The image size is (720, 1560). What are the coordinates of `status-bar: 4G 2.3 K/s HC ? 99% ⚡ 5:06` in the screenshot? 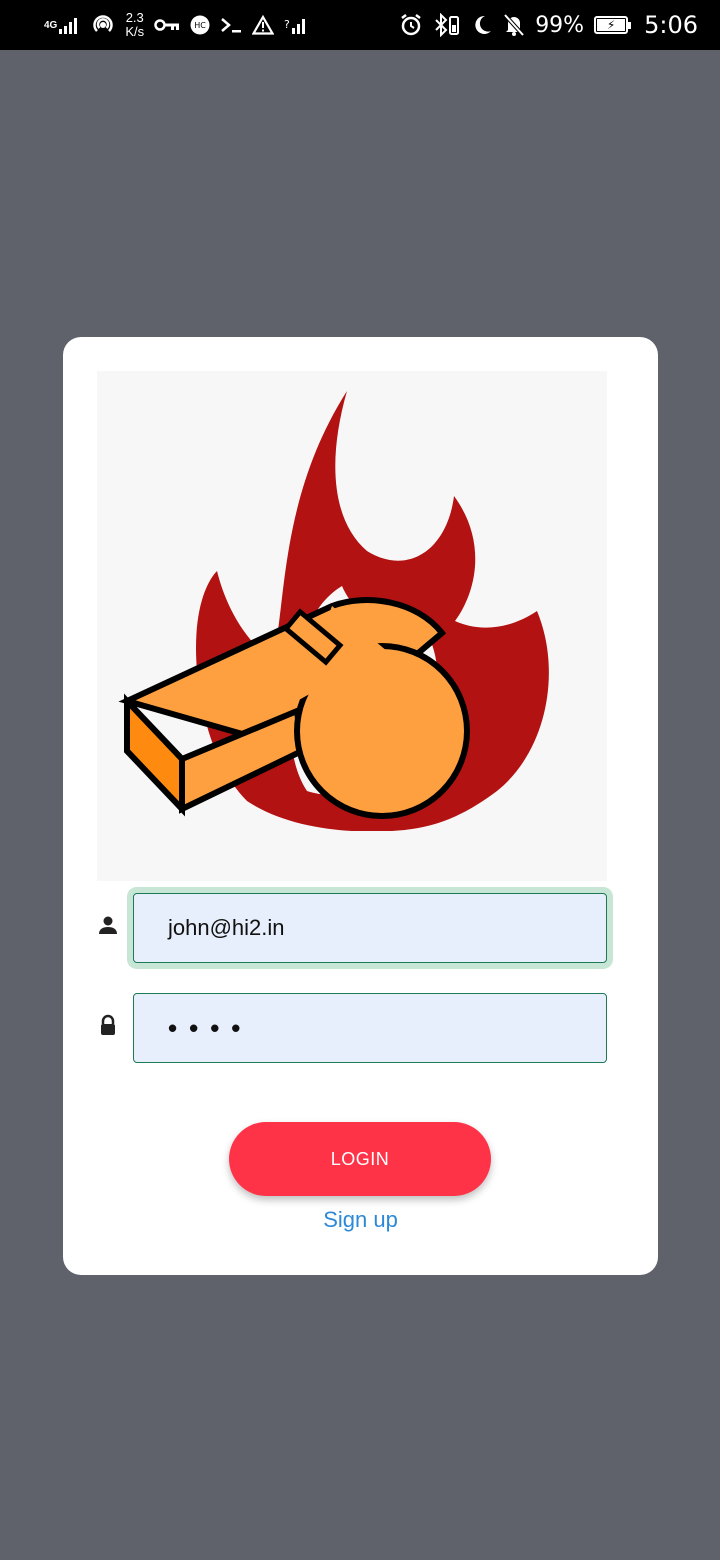 It's located at (360, 25).